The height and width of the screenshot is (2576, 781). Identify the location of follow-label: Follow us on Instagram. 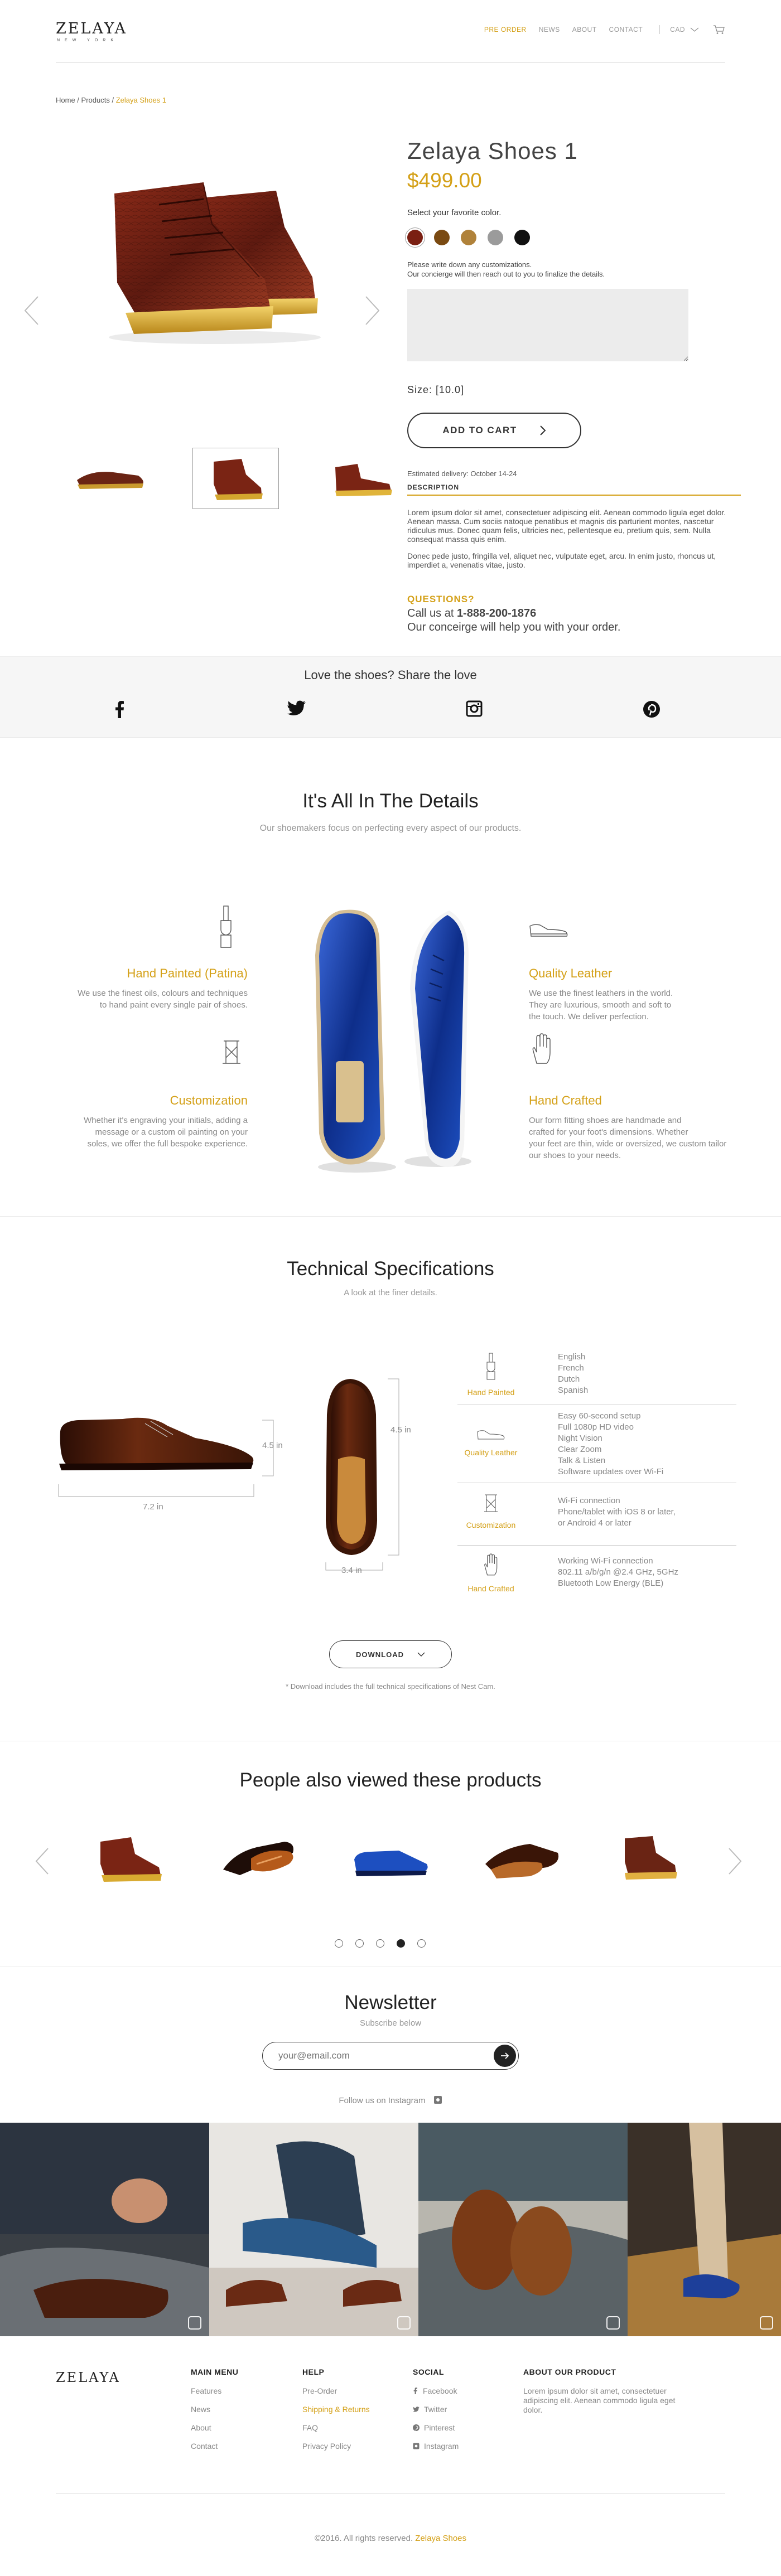
(382, 2100).